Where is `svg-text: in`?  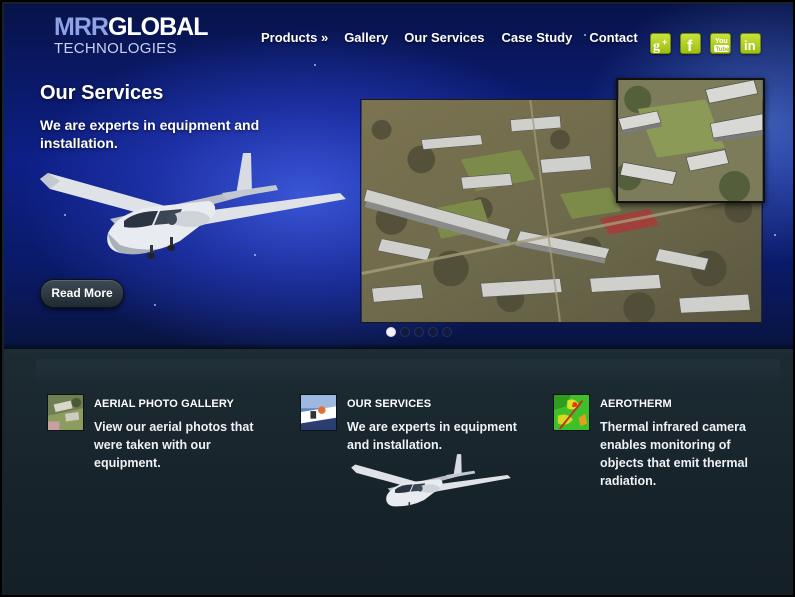
svg-text: in is located at coordinates (750, 45).